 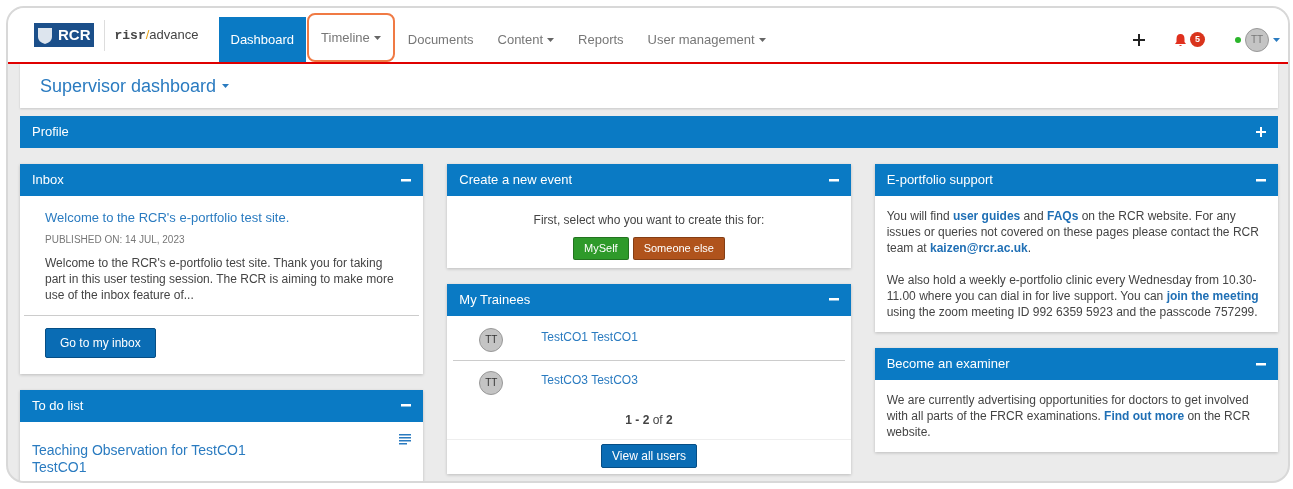 What do you see at coordinates (649, 420) in the screenshot?
I see `pagination-text: 1 - 2 of 2` at bounding box center [649, 420].